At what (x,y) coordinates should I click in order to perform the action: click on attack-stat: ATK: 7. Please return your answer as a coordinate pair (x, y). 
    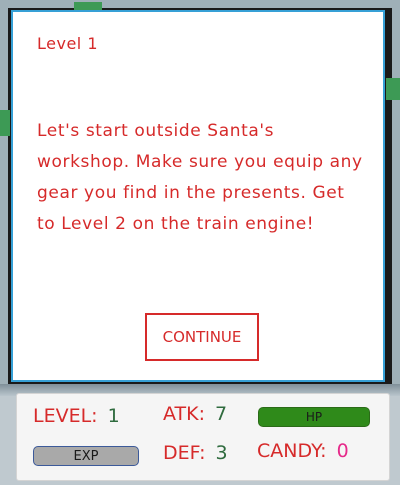
    Looking at the image, I should click on (195, 414).